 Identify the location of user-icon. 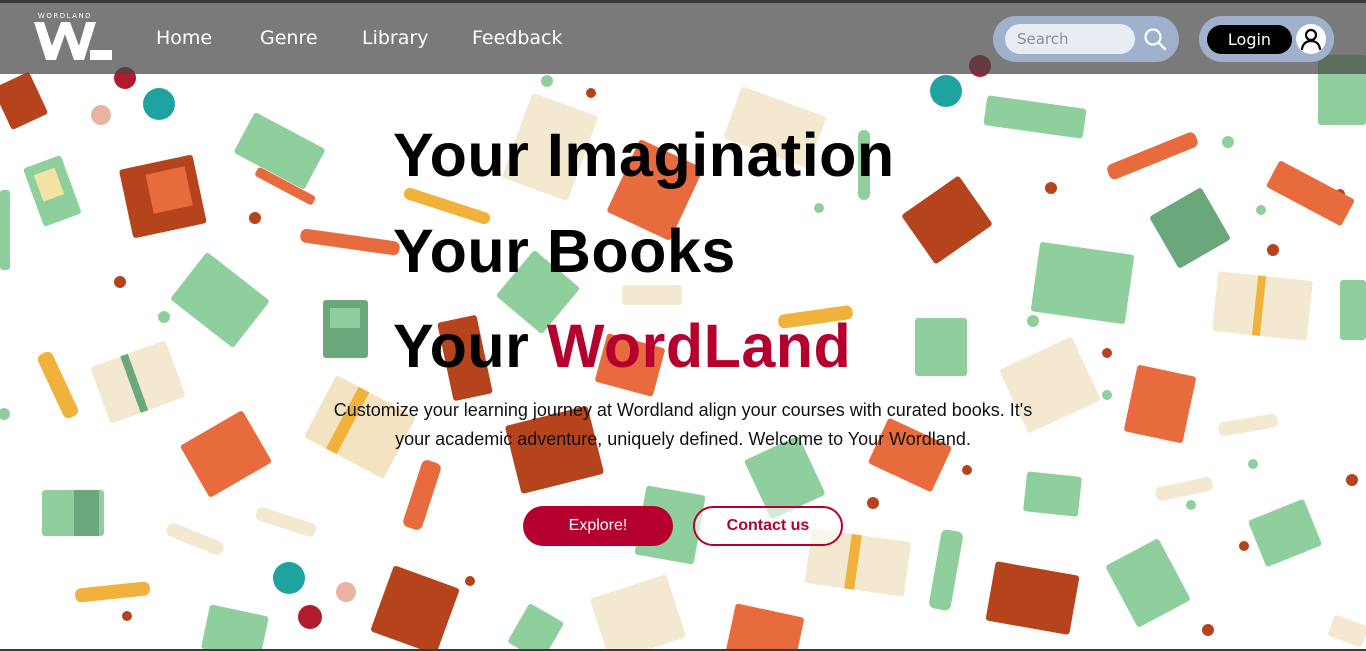
(1311, 39).